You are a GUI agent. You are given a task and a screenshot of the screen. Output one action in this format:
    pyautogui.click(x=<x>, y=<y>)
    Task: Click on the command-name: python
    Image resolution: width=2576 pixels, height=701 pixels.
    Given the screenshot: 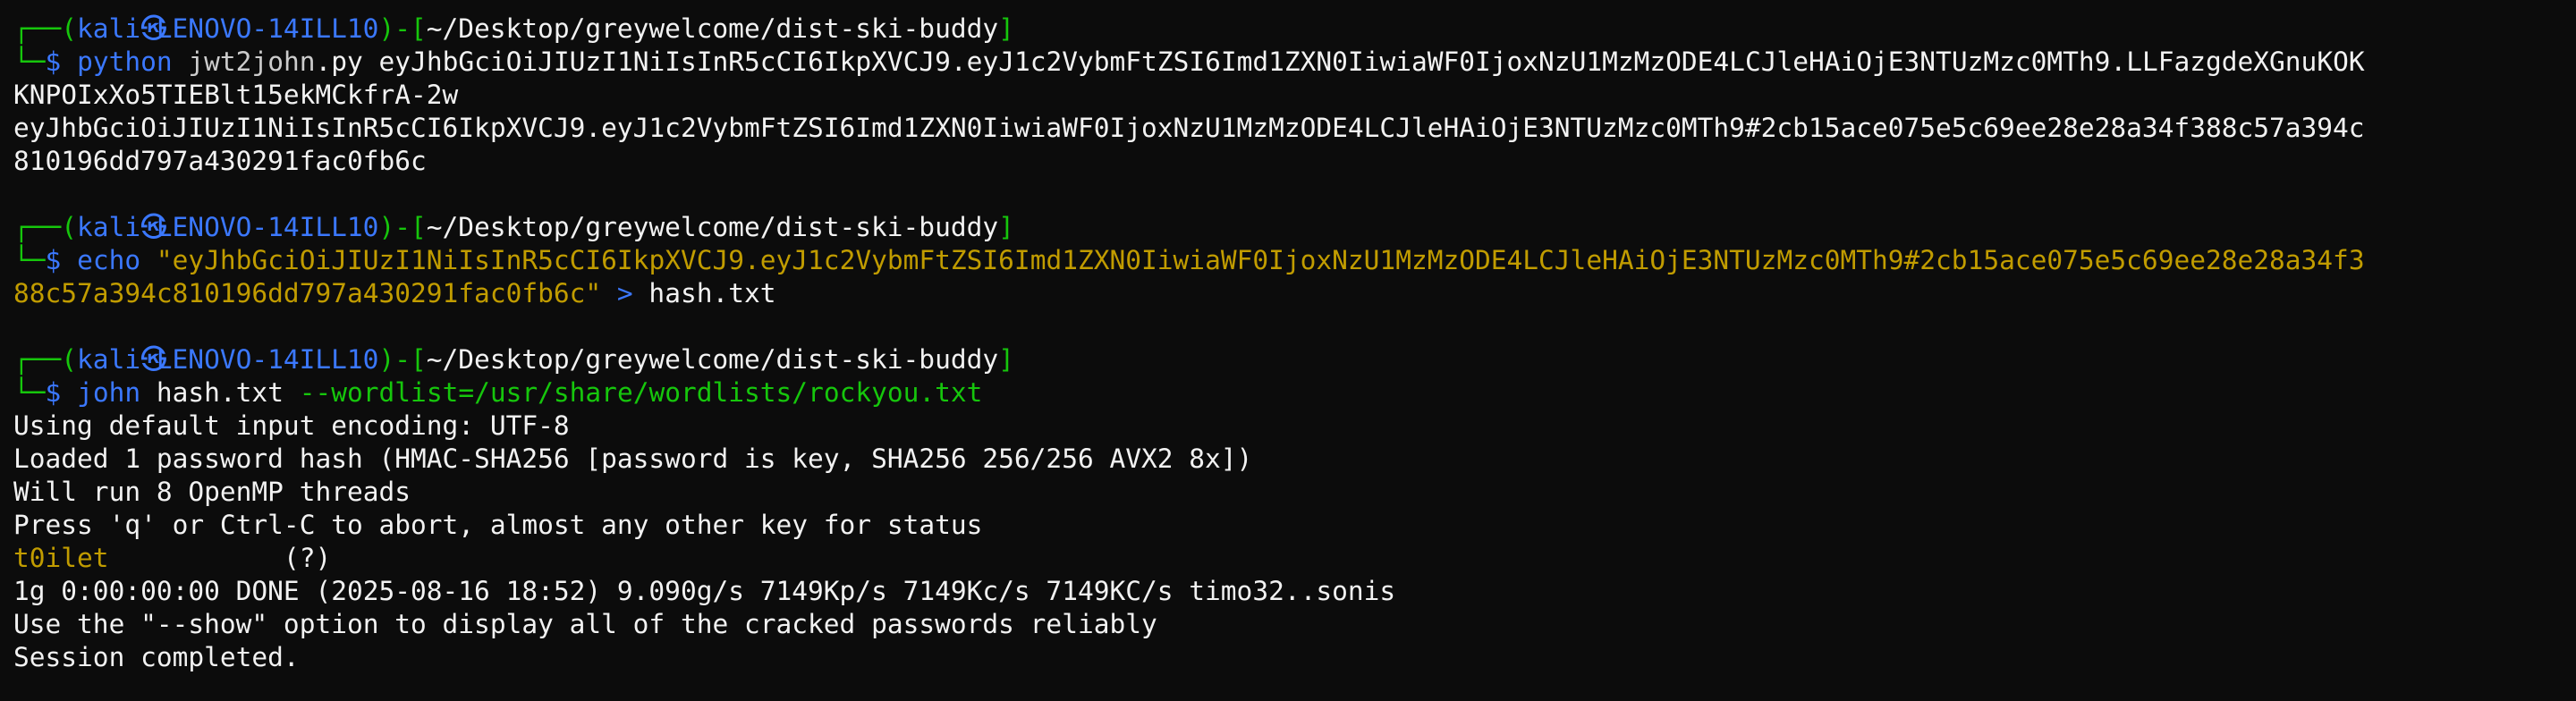 What is the action you would take?
    pyautogui.click(x=125, y=61)
    